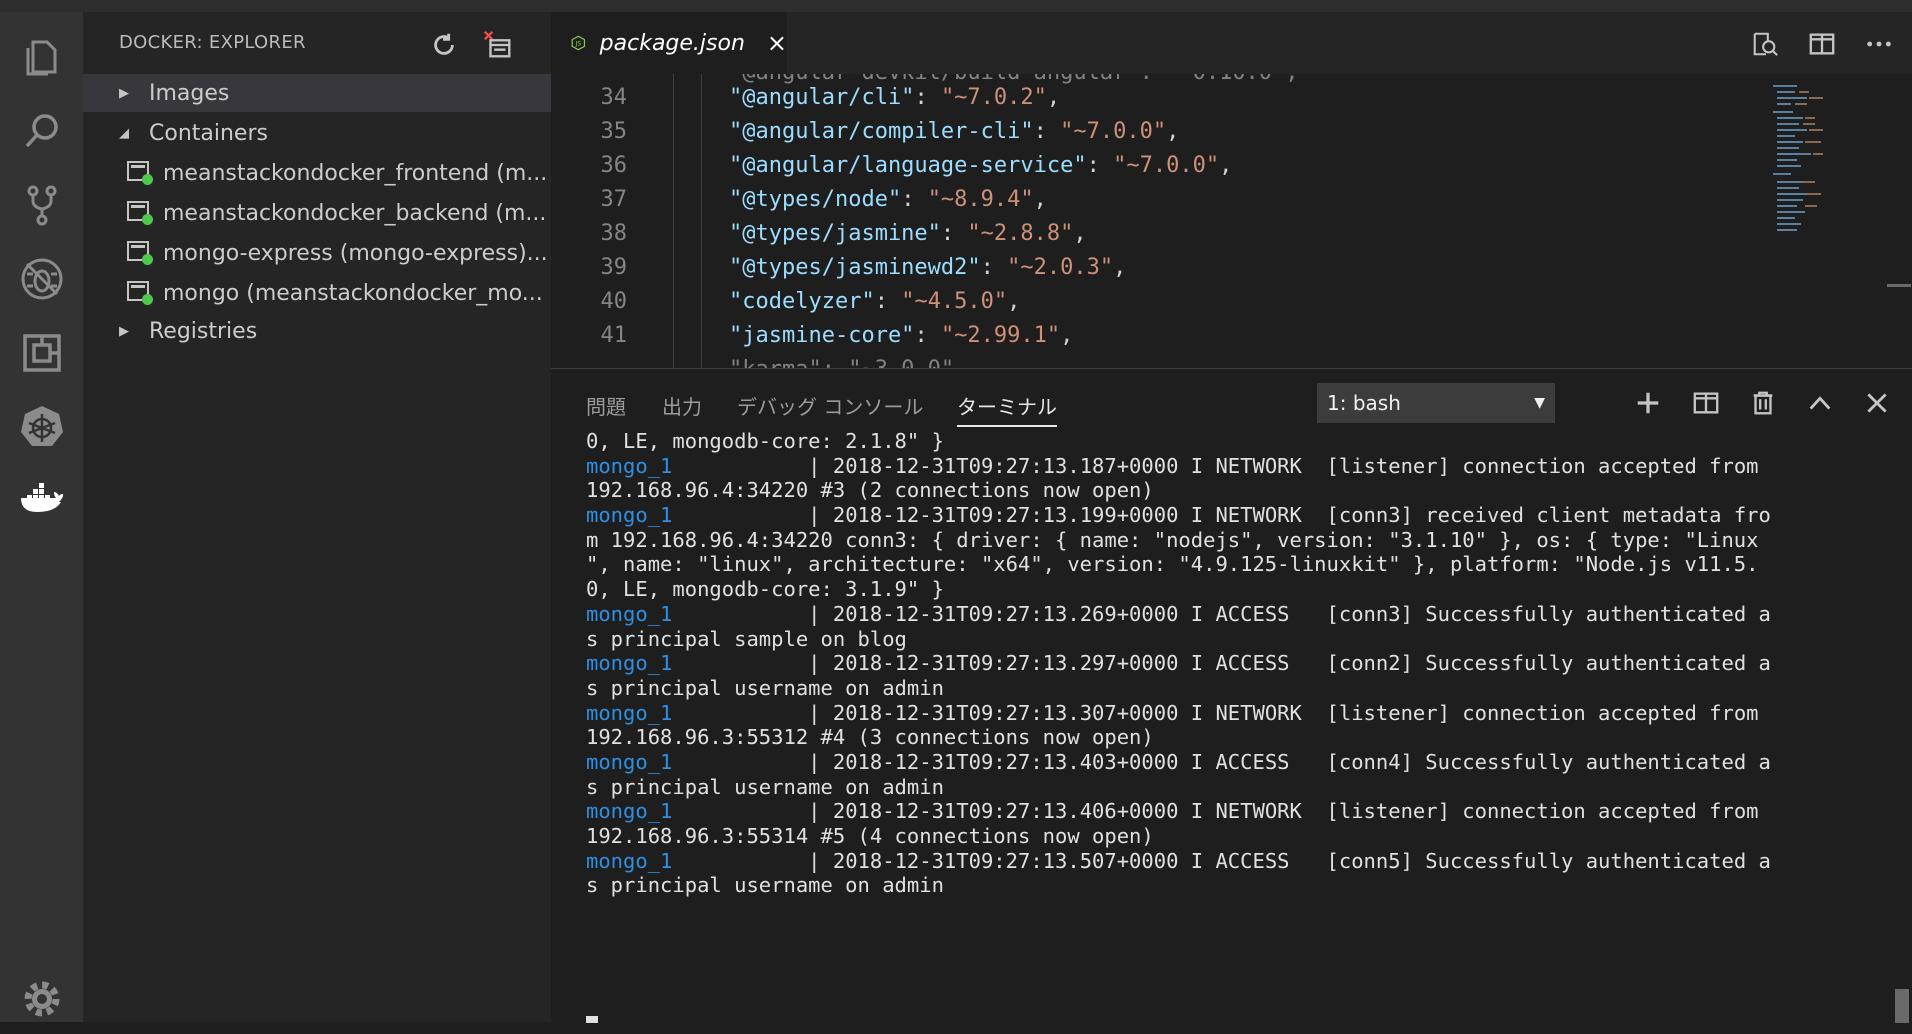 The image size is (1912, 1034). I want to click on terminal-select-value: 1: bash, so click(1364, 403).